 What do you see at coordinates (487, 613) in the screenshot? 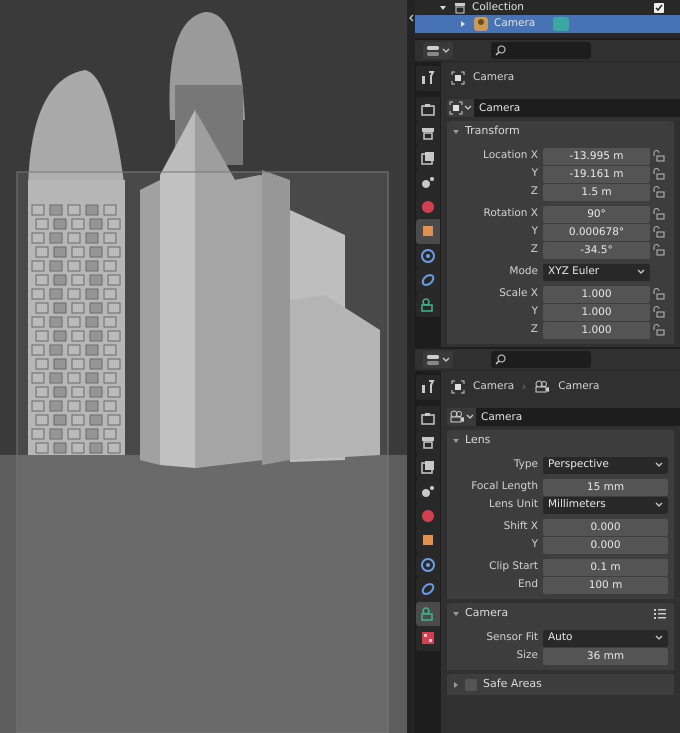
I see `panel-title: Camera` at bounding box center [487, 613].